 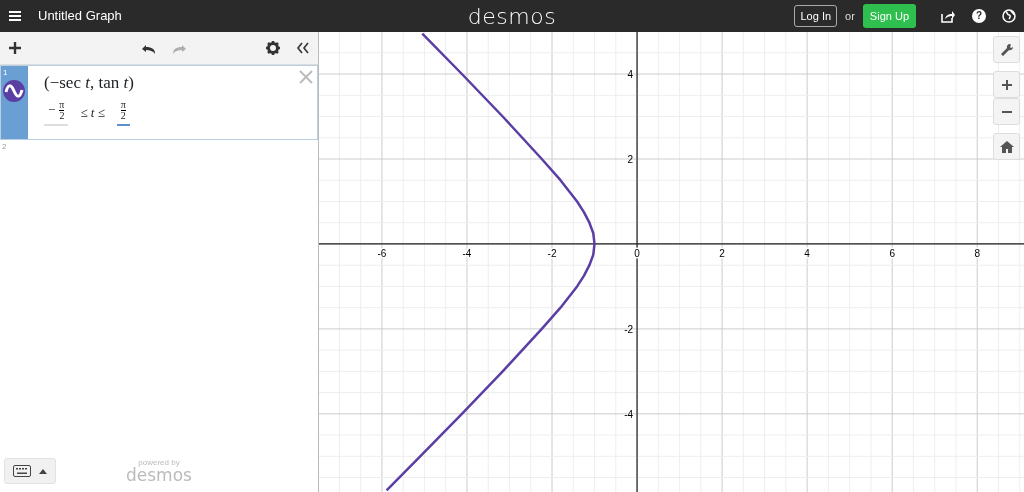 What do you see at coordinates (382, 253) in the screenshot?
I see `tick-label: -6` at bounding box center [382, 253].